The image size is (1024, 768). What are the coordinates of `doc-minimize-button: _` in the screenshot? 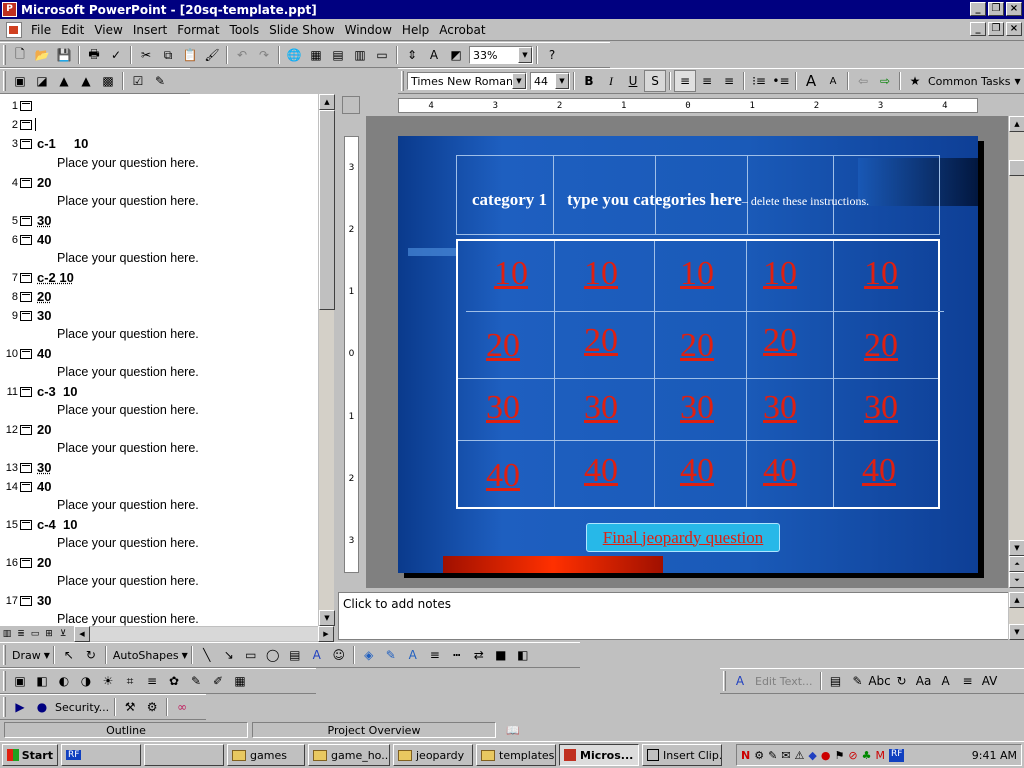 It's located at (978, 29).